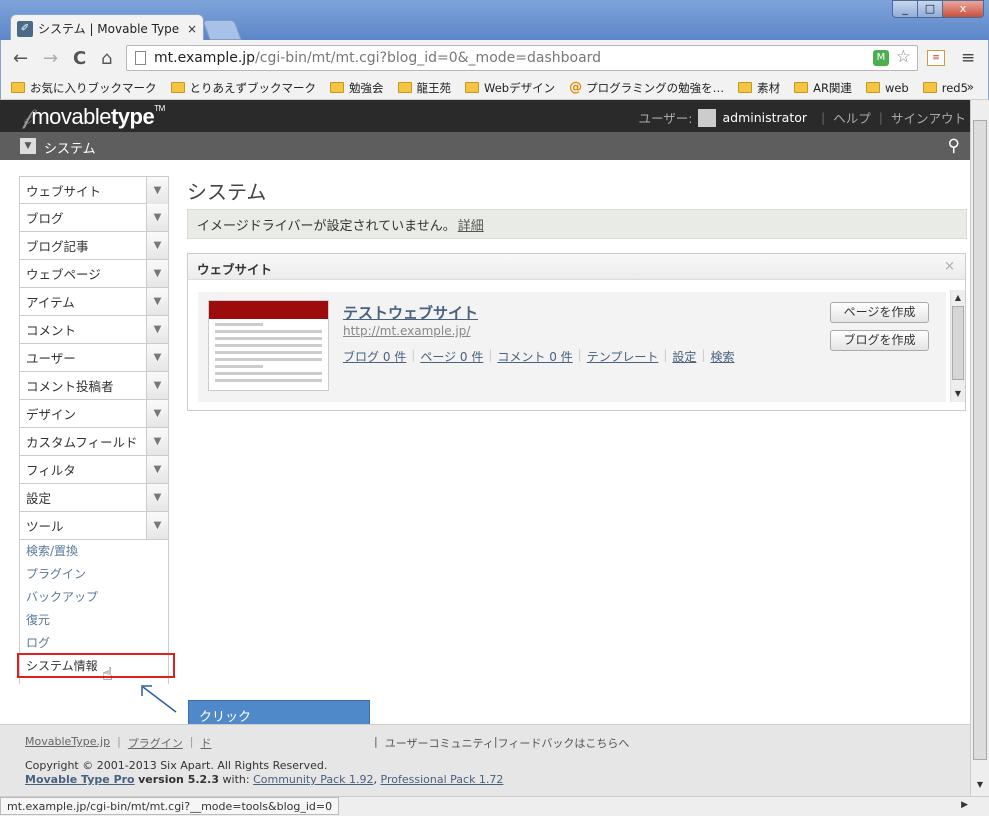 This screenshot has width=989, height=816. I want to click on sidebar-item-assets: アイテム ▼, so click(94, 302).